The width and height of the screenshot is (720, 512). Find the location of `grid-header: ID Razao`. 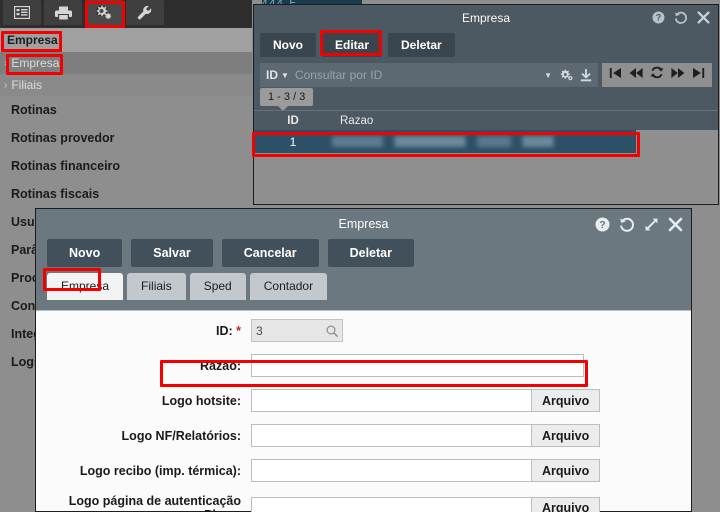

grid-header: ID Razao is located at coordinates (486, 120).